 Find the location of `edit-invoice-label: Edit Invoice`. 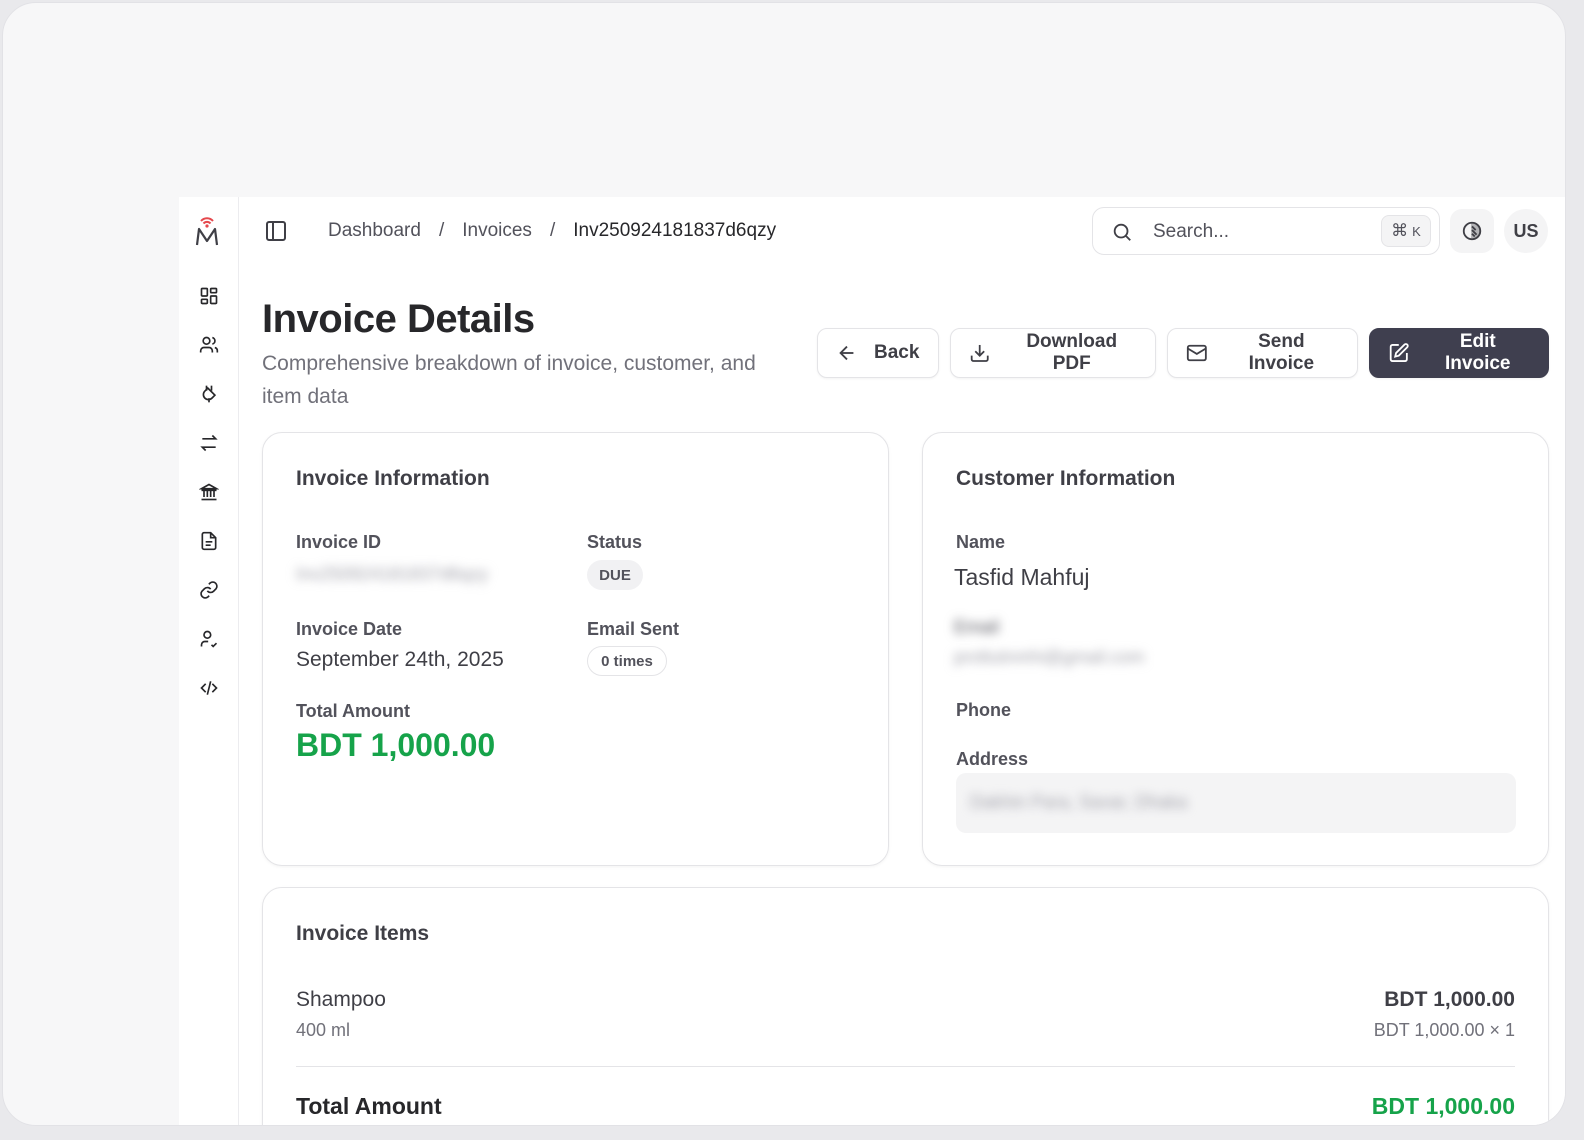

edit-invoice-label: Edit Invoice is located at coordinates (1478, 352).